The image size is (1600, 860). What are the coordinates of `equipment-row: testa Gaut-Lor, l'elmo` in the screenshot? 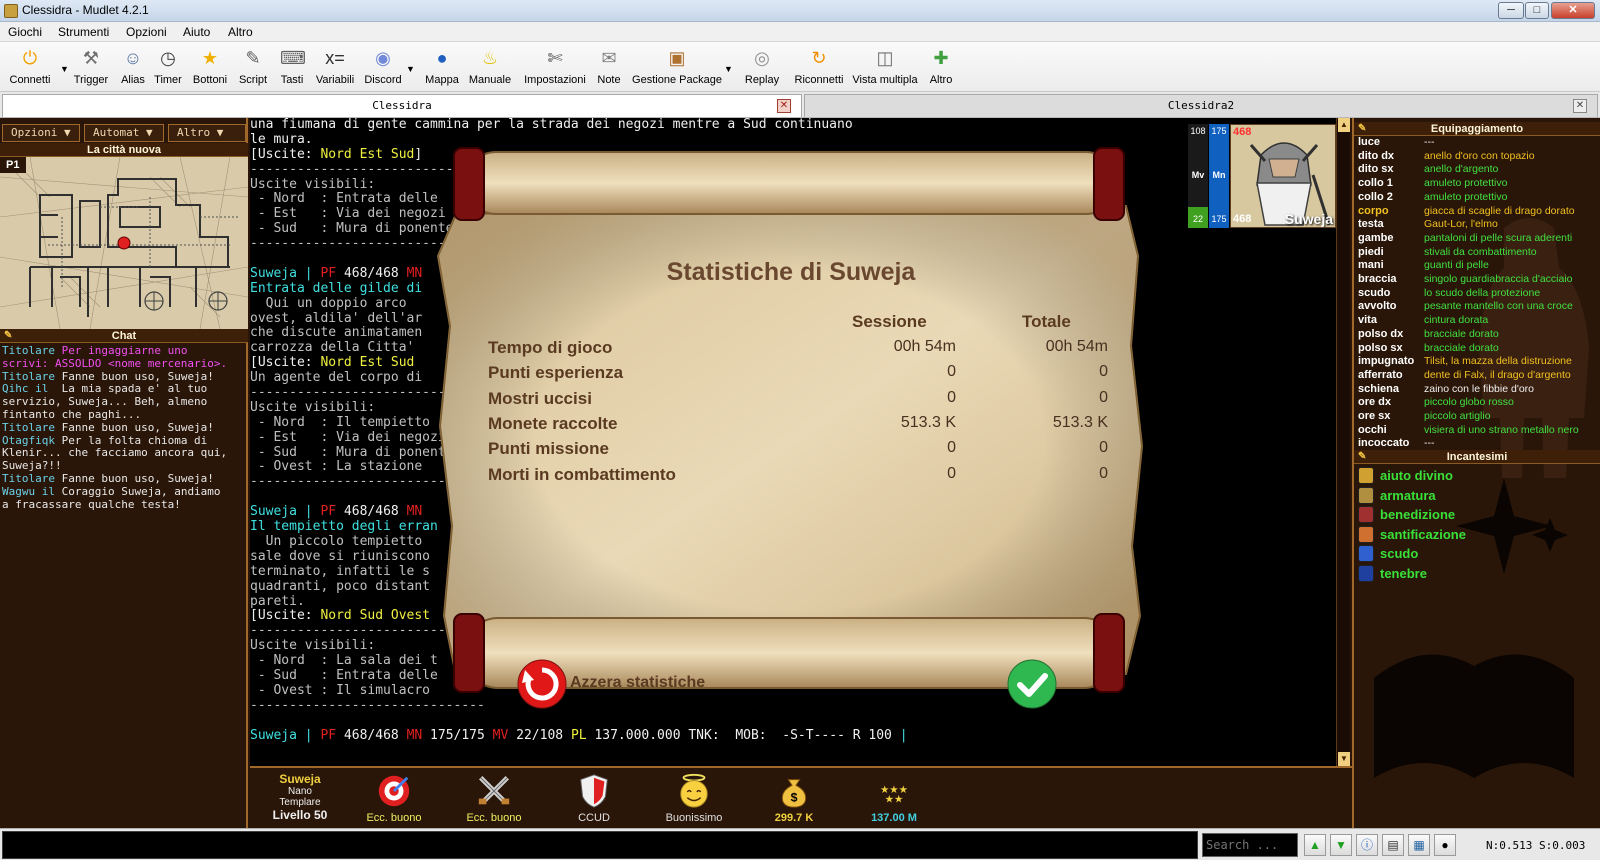 It's located at (1478, 225).